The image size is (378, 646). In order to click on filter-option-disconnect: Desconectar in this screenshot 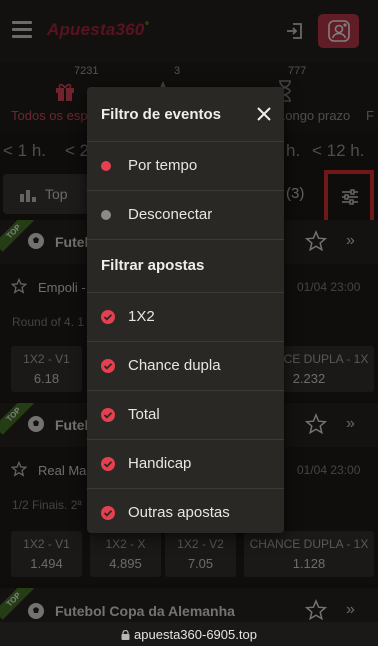, I will do `click(185, 214)`.